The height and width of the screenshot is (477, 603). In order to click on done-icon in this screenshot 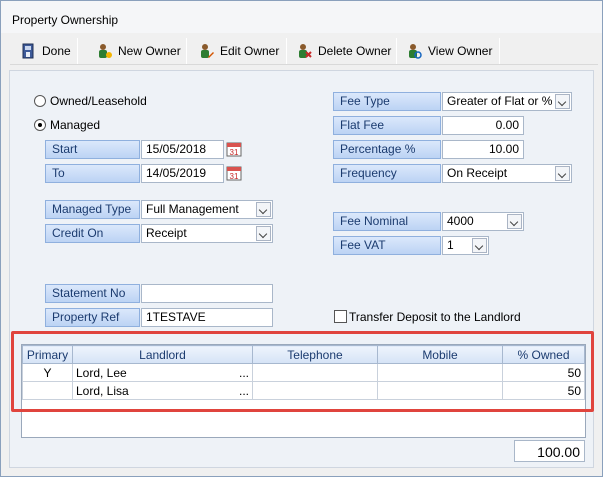, I will do `click(28, 51)`.